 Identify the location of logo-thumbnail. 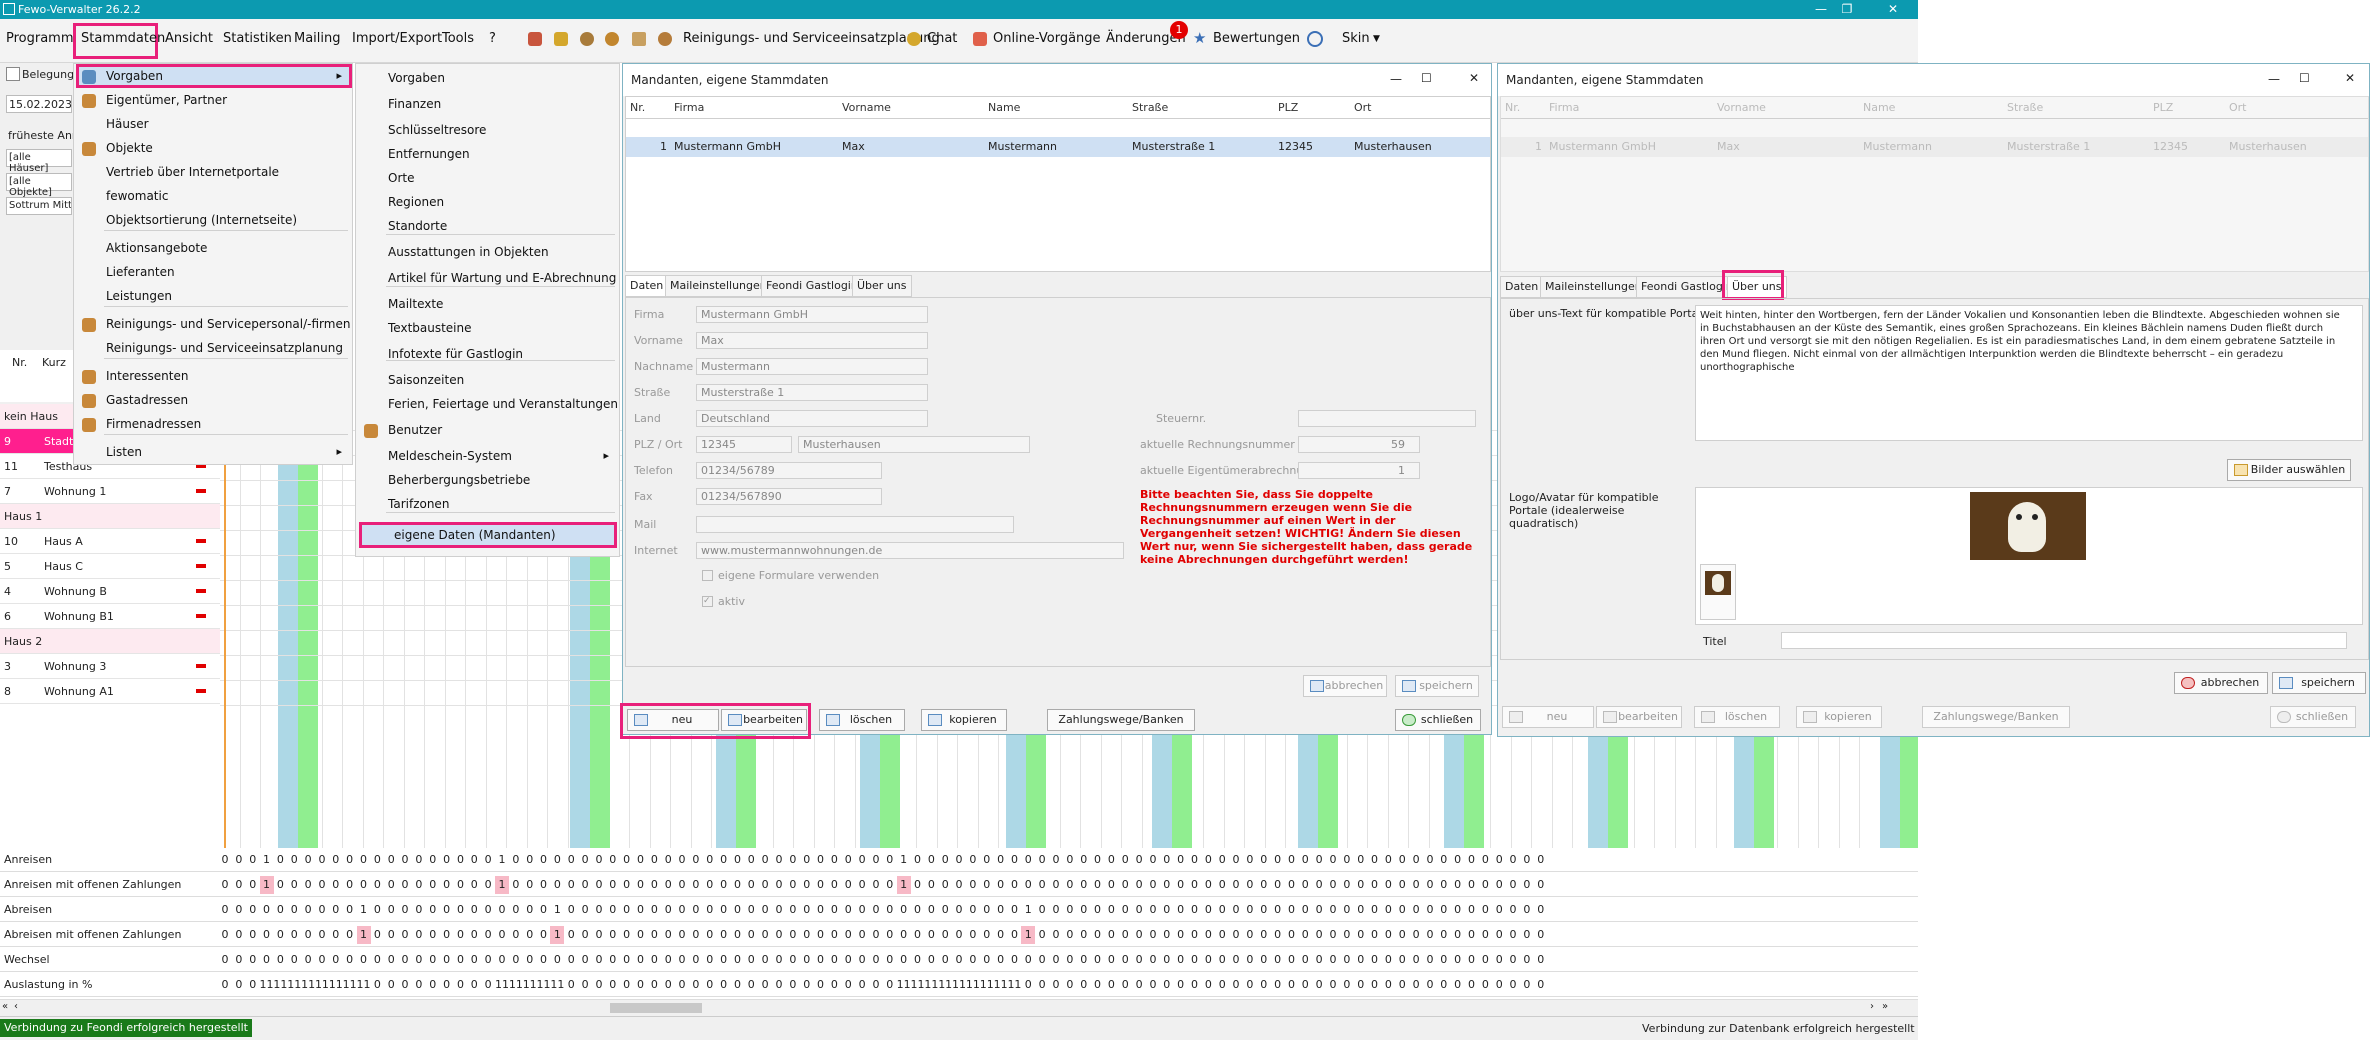
(1718, 592).